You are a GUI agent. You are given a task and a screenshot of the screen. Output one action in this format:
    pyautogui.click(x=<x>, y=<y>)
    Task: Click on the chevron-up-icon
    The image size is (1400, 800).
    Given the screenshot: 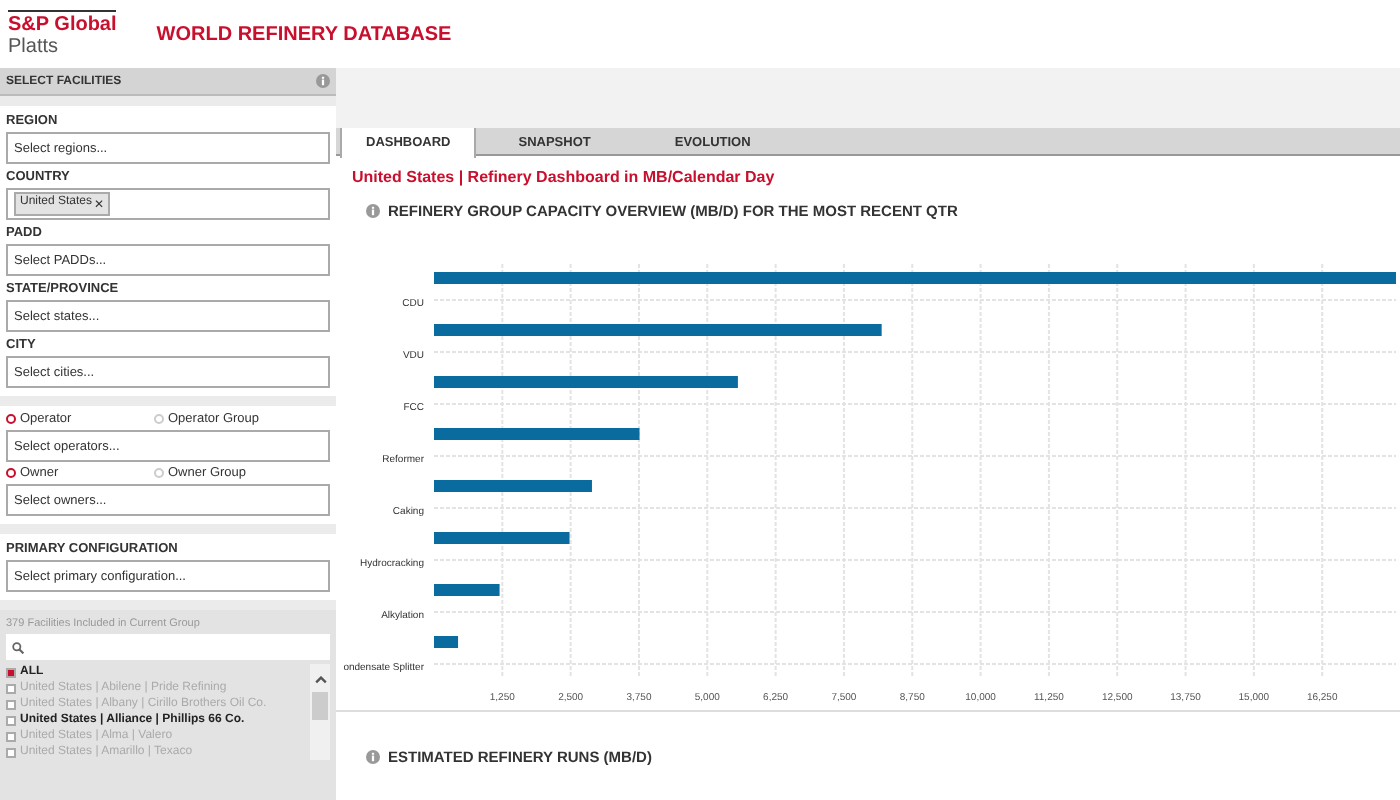 What is the action you would take?
    pyautogui.click(x=320, y=680)
    